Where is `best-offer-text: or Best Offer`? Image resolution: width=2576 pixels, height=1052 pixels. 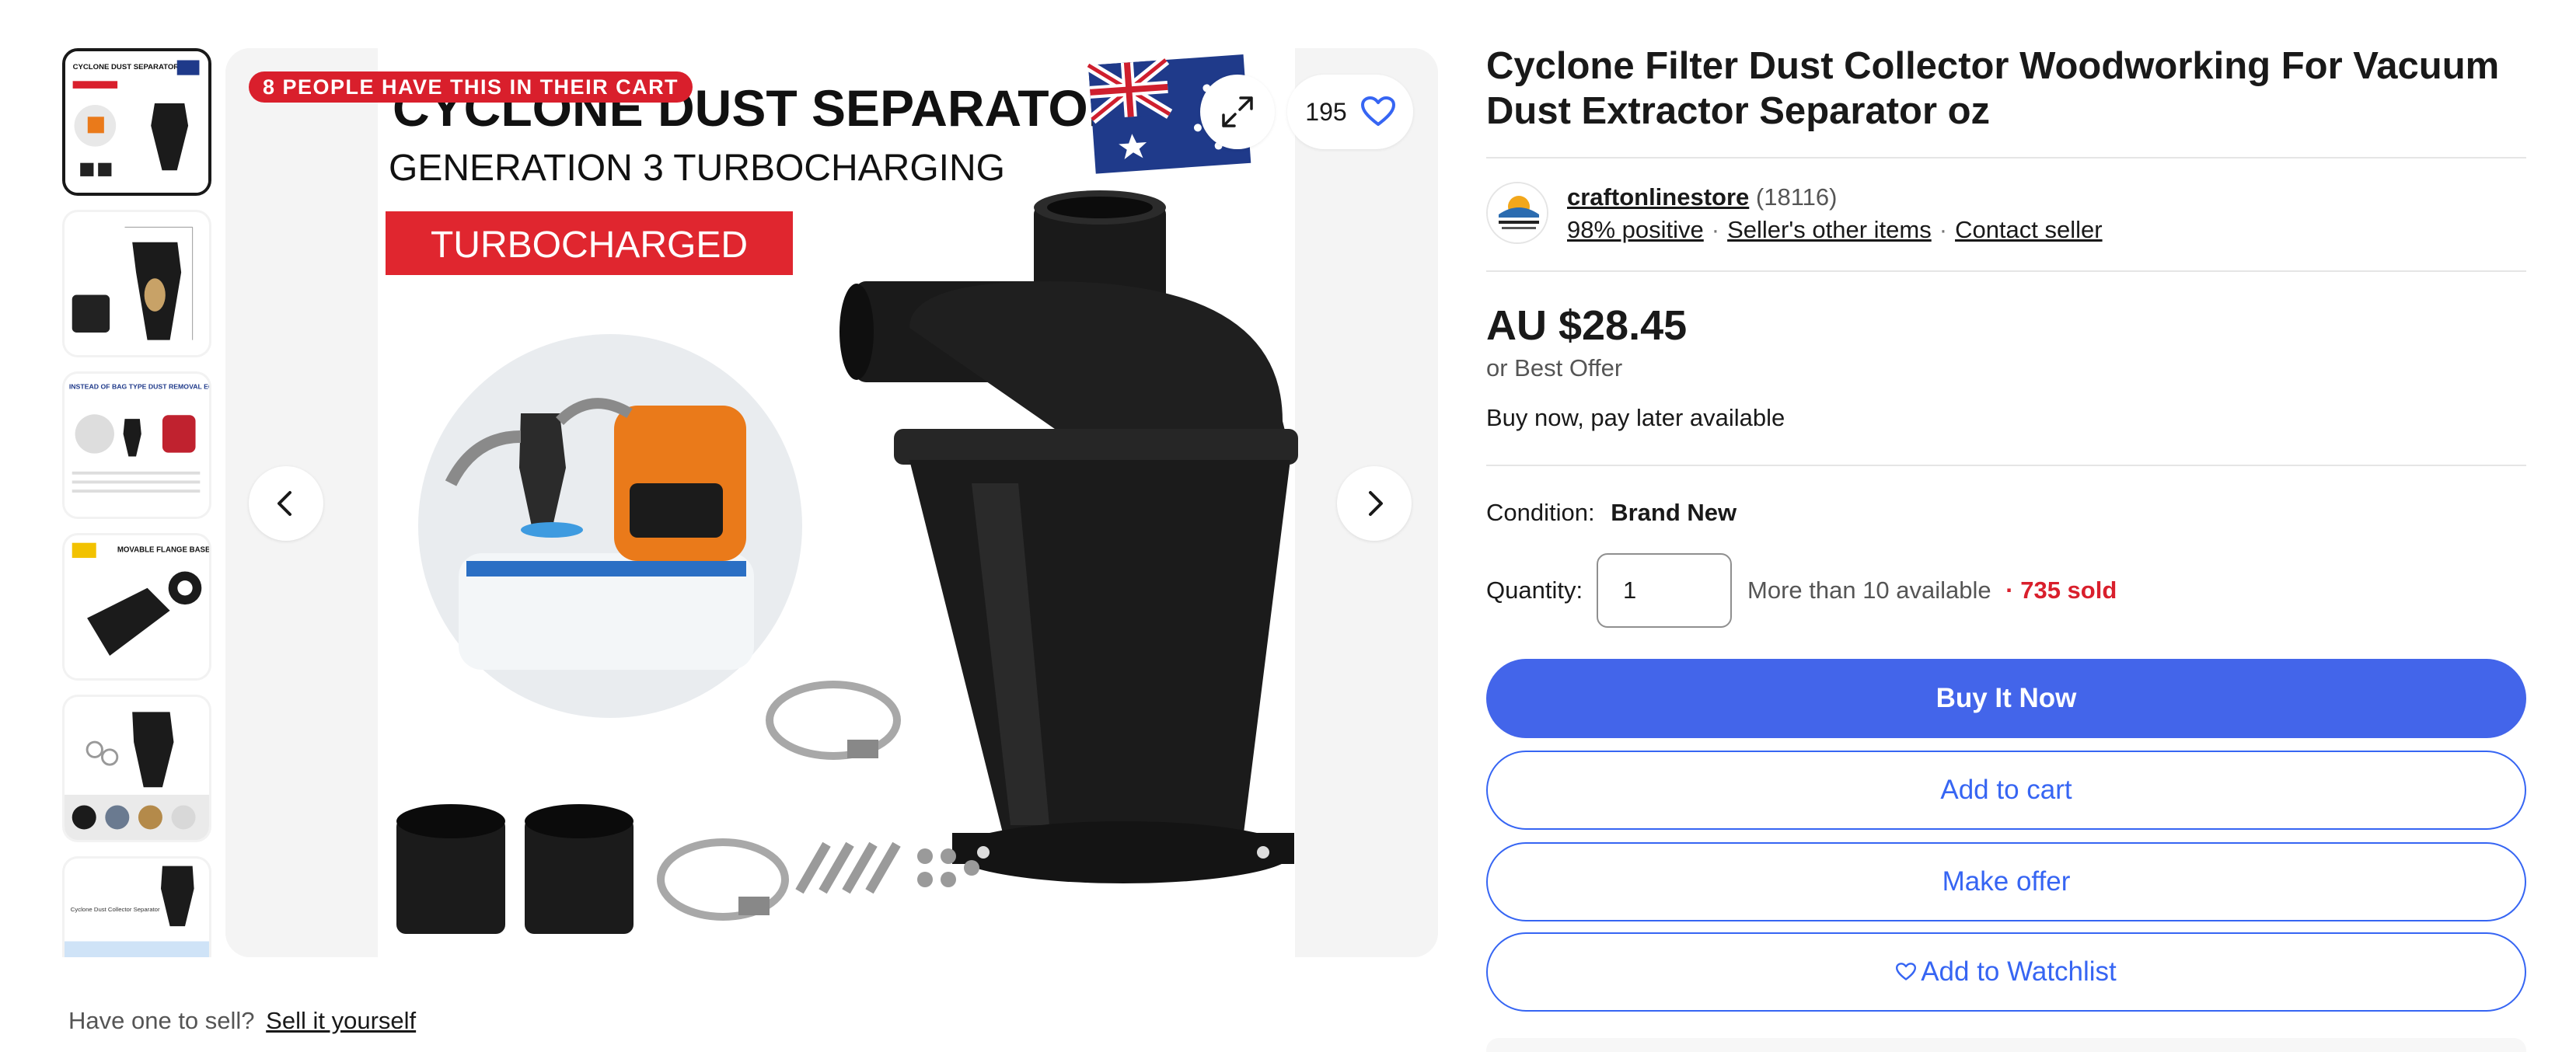 best-offer-text: or Best Offer is located at coordinates (1555, 367).